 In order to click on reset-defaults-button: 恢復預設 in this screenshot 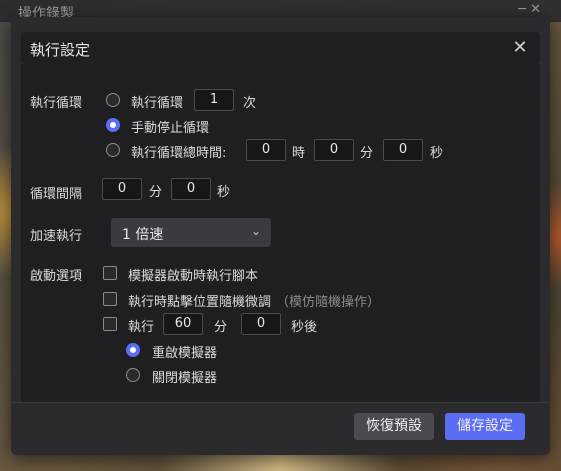, I will do `click(394, 426)`.